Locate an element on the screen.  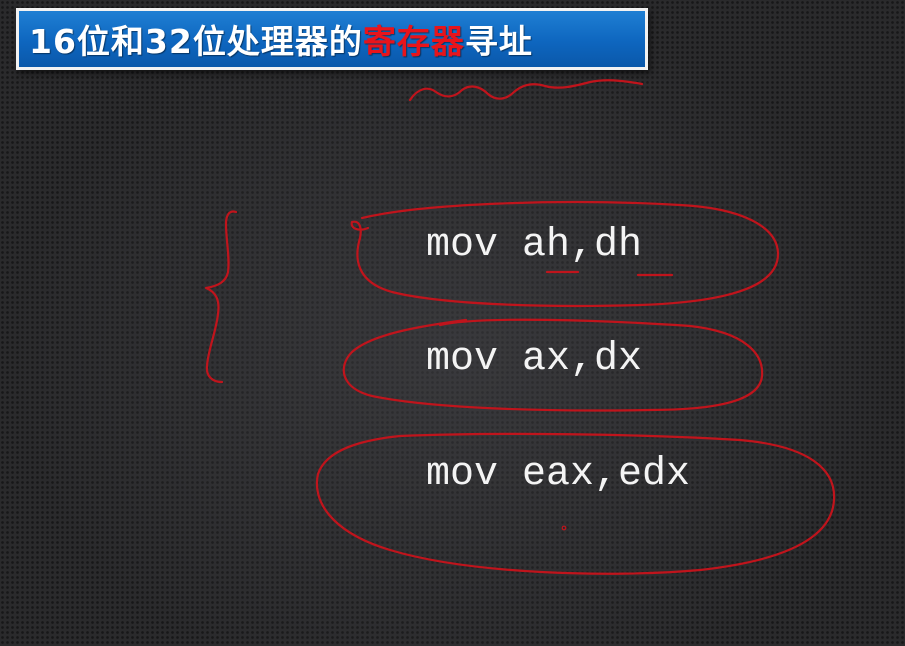
code-line-mov-eax-edx: mov eax,edx is located at coordinates (558, 474).